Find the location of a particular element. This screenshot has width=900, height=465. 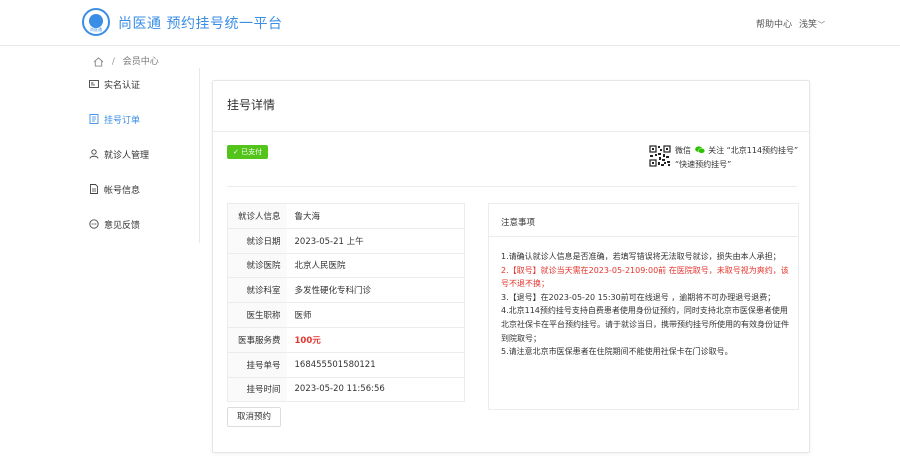

sidebar-item-feedback: 意见反馈 is located at coordinates (114, 224).